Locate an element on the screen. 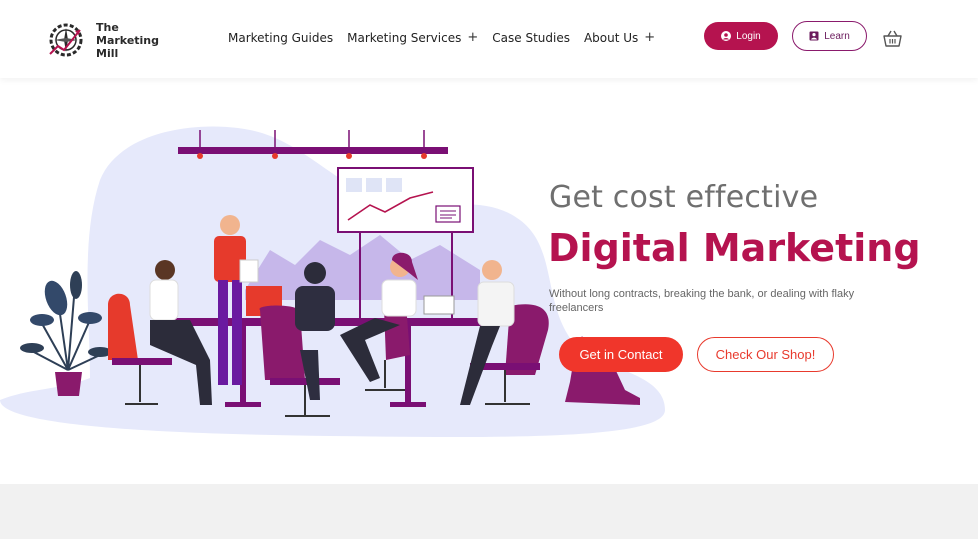 The width and height of the screenshot is (978, 539). nav-item-label: Marketing Guides is located at coordinates (281, 37).